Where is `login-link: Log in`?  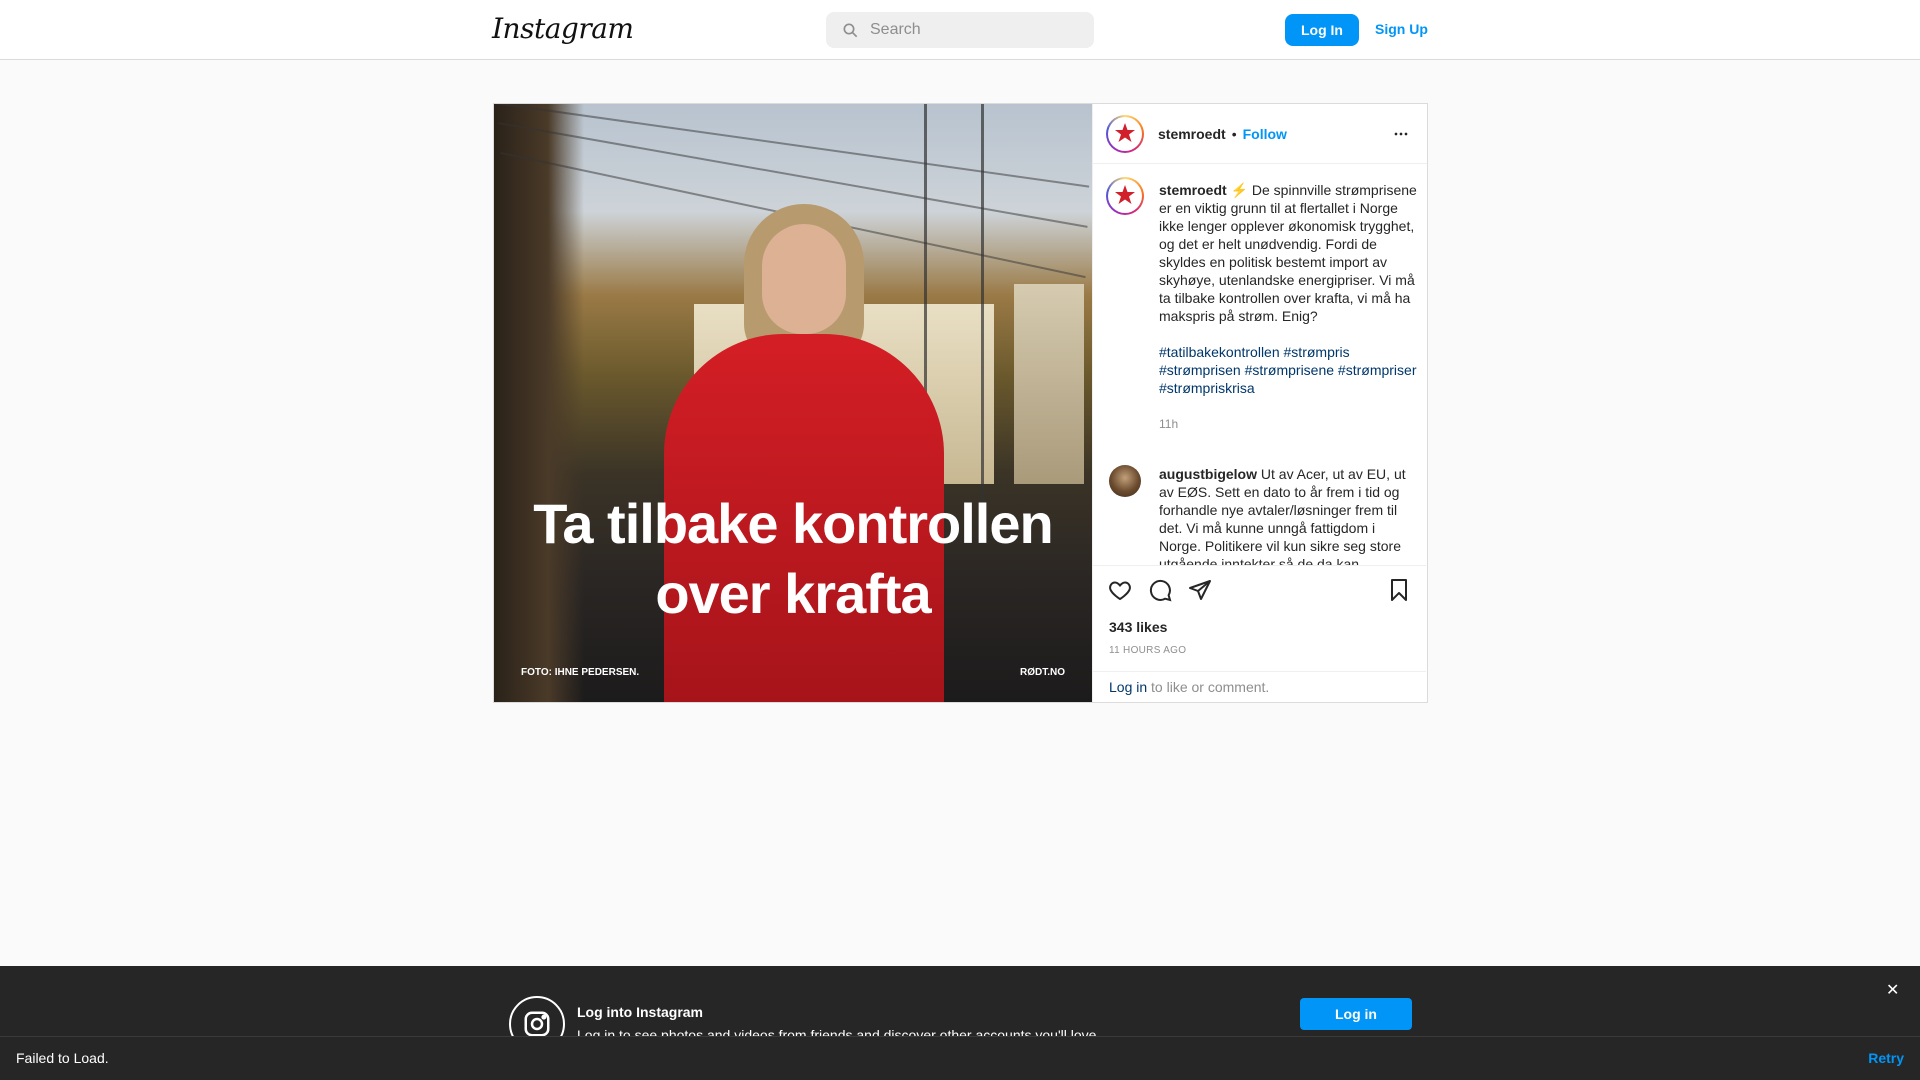
login-link: Log in is located at coordinates (1128, 687).